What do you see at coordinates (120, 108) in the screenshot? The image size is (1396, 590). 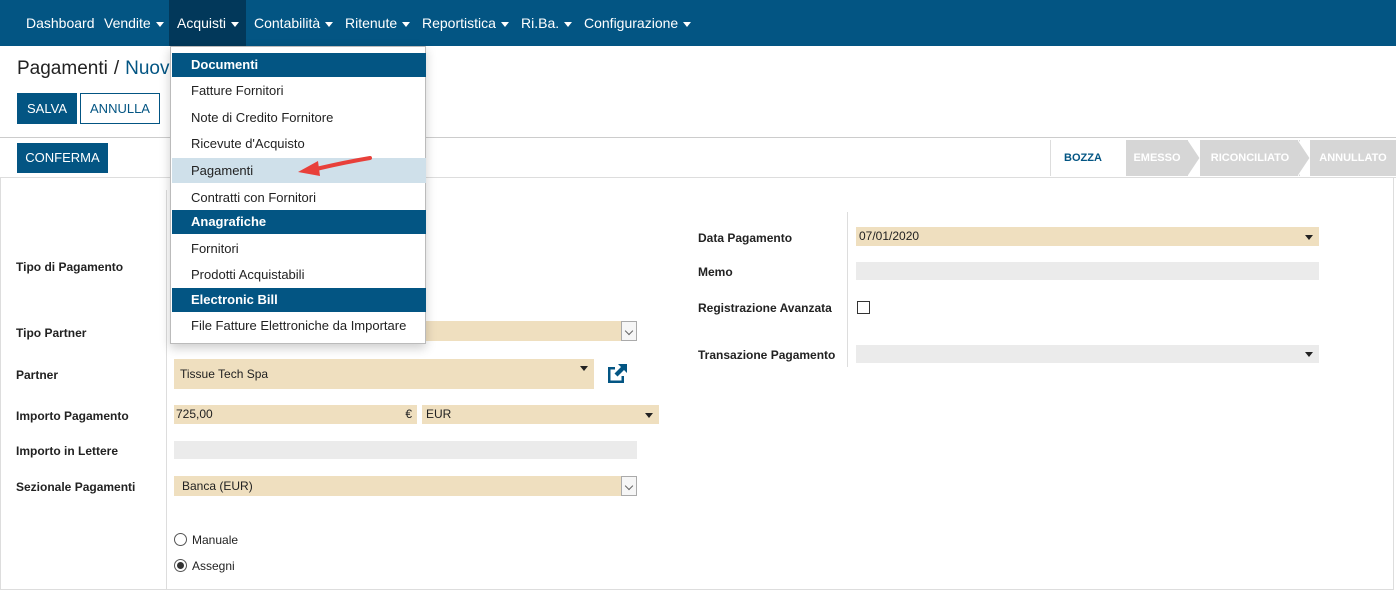 I see `discard-button: ANNULLA` at bounding box center [120, 108].